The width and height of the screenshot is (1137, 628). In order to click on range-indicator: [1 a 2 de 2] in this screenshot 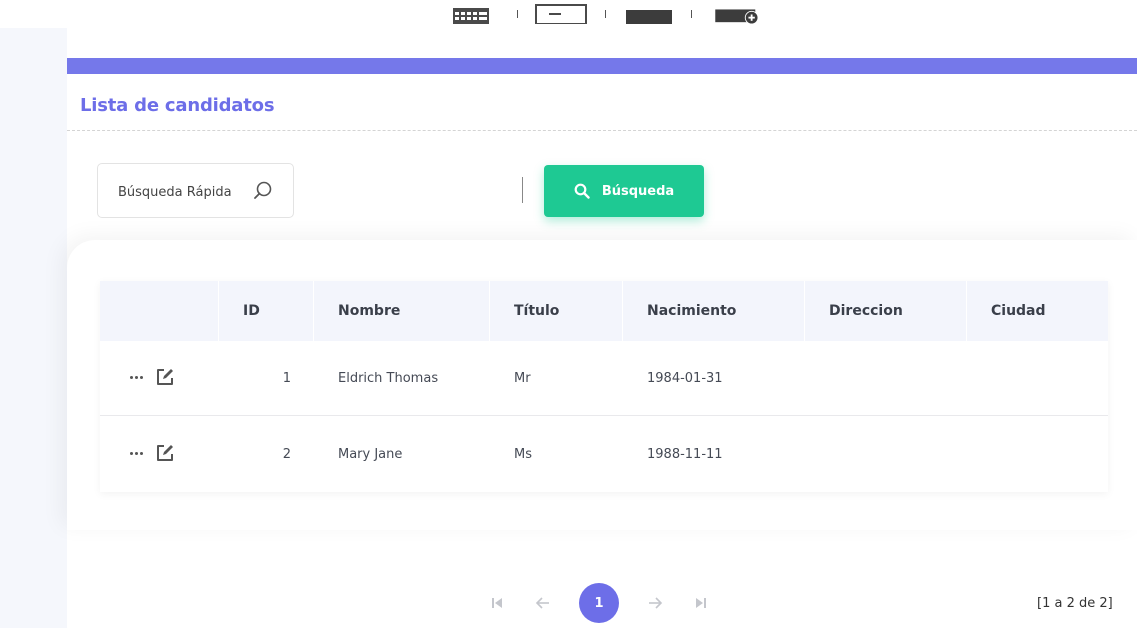, I will do `click(1075, 603)`.